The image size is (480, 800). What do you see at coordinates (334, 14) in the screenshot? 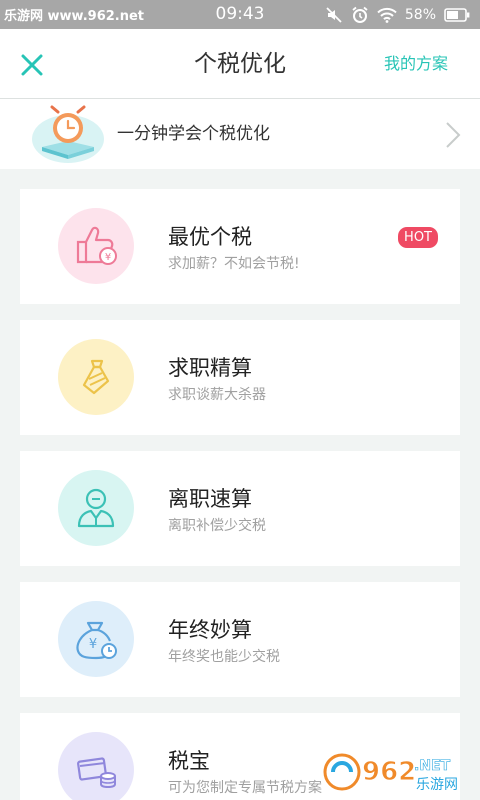
I see `mute-icon` at bounding box center [334, 14].